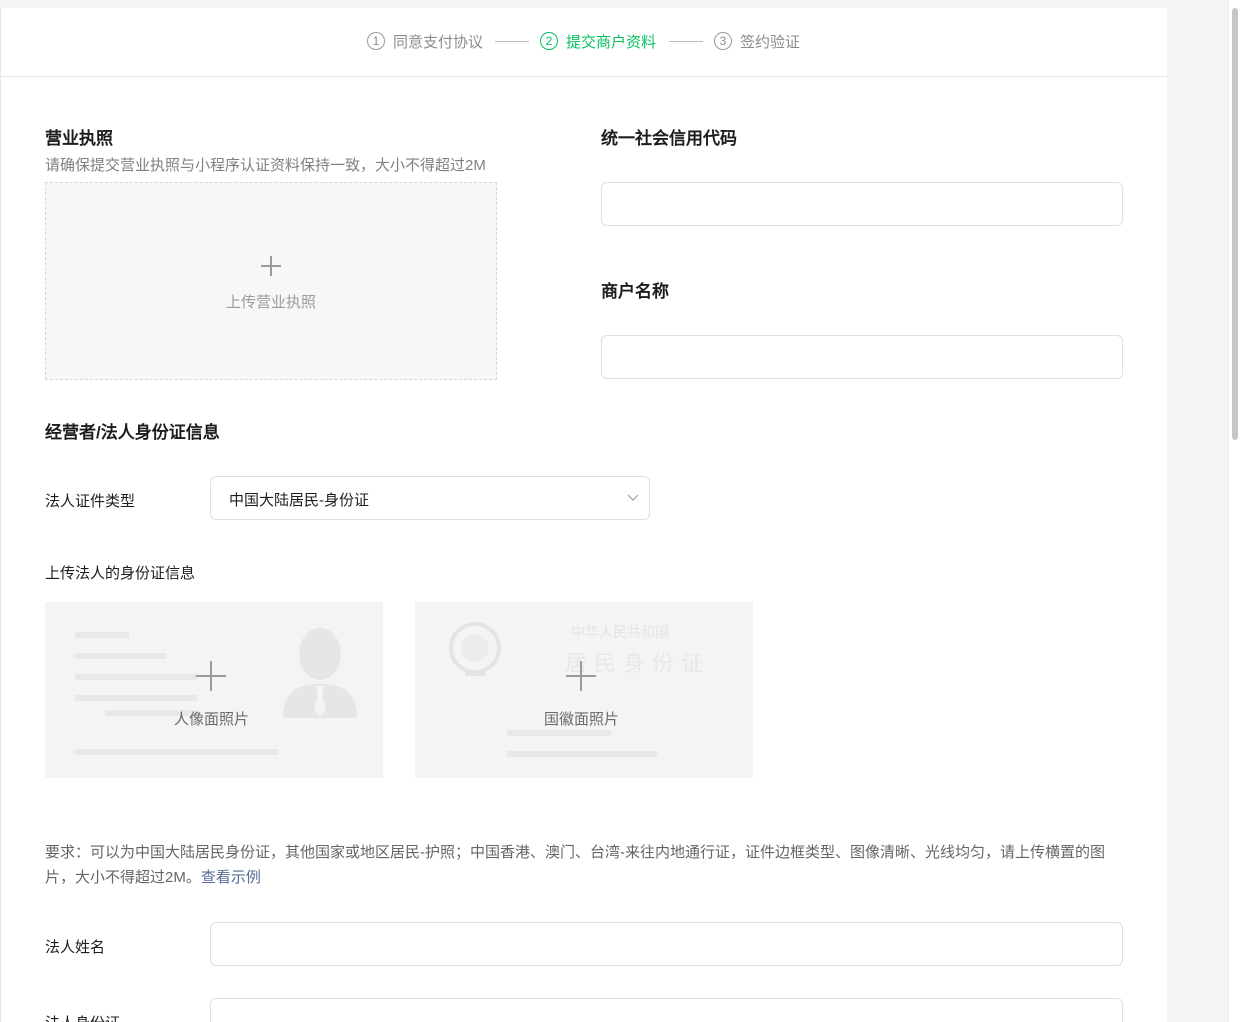 The width and height of the screenshot is (1240, 1022). What do you see at coordinates (1235, 224) in the screenshot?
I see `scrollbar-thumb` at bounding box center [1235, 224].